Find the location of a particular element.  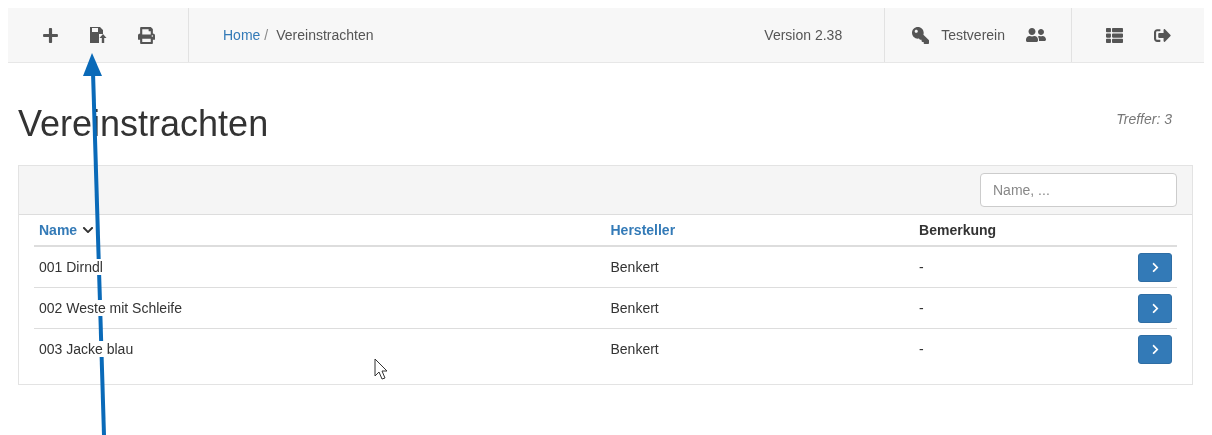

version-label: Version 2.38 is located at coordinates (804, 35).